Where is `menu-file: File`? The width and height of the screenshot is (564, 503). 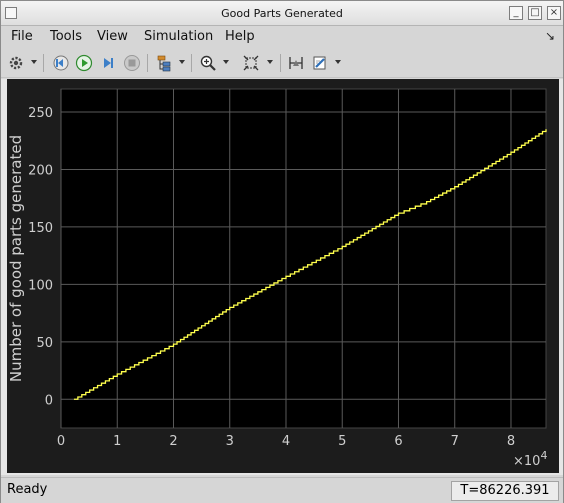 menu-file: File is located at coordinates (22, 36).